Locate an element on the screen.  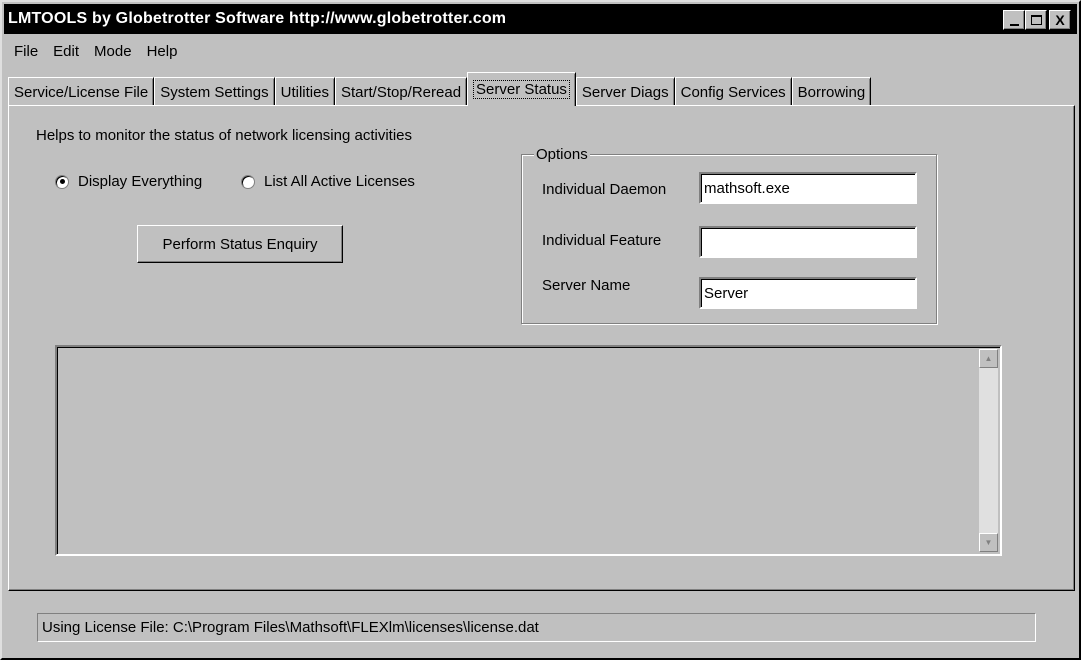
tab-service-license-file: Service/License File is located at coordinates (81, 91).